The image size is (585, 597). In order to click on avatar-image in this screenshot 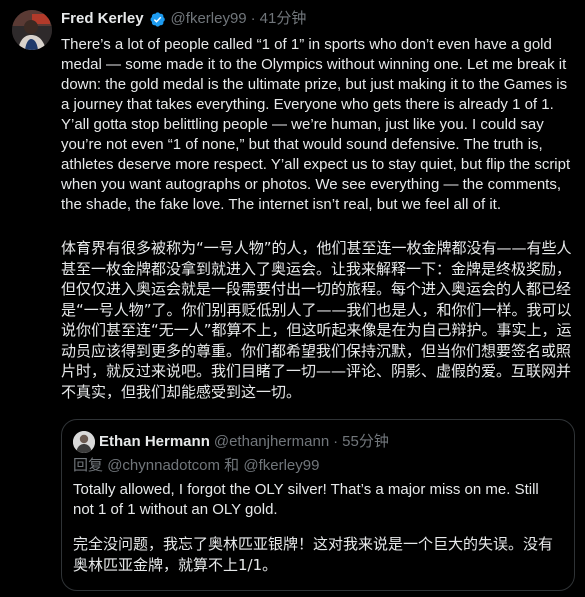, I will do `click(32, 30)`.